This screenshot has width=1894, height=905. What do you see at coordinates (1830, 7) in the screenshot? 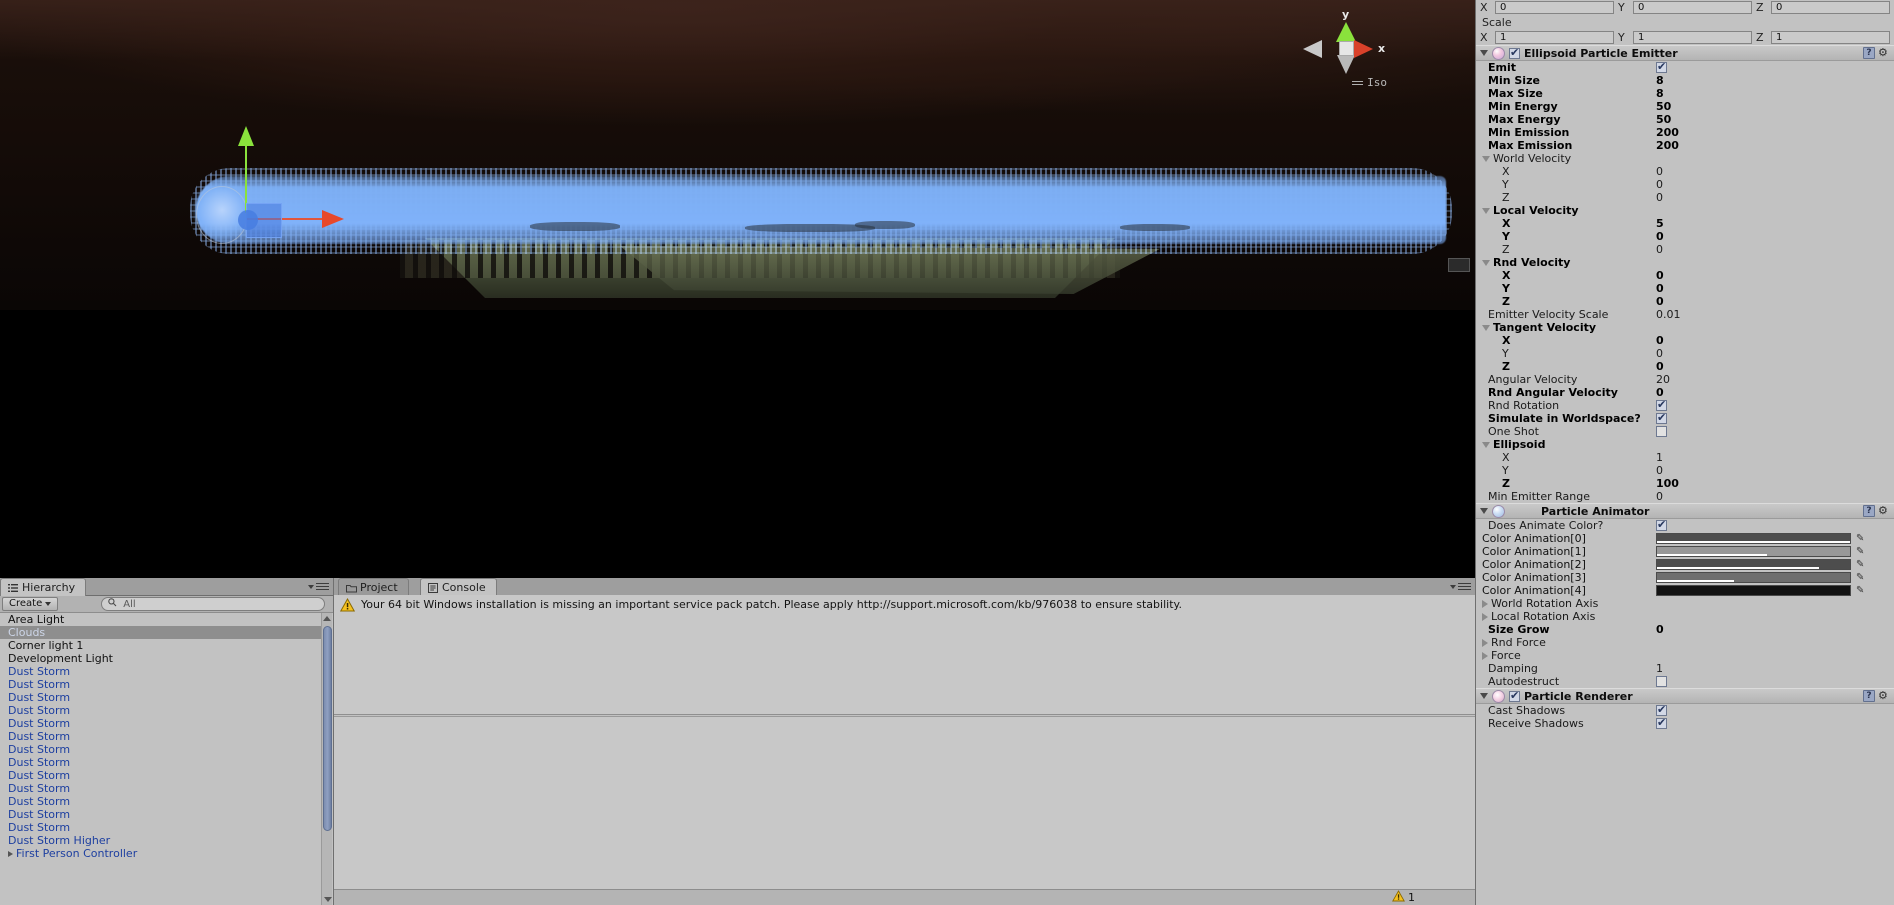
I see `position-z-field: 0` at bounding box center [1830, 7].